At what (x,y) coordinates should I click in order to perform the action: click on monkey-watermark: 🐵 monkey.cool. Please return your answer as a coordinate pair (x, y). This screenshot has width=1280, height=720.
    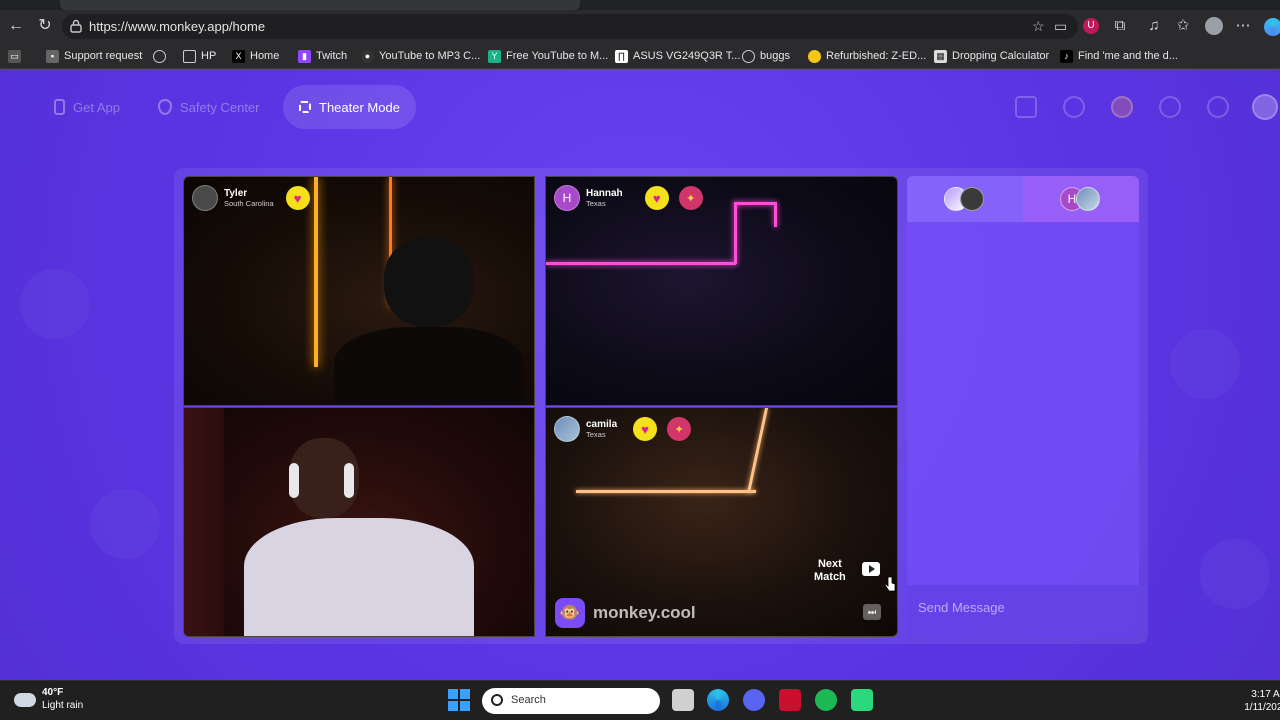
    Looking at the image, I should click on (625, 613).